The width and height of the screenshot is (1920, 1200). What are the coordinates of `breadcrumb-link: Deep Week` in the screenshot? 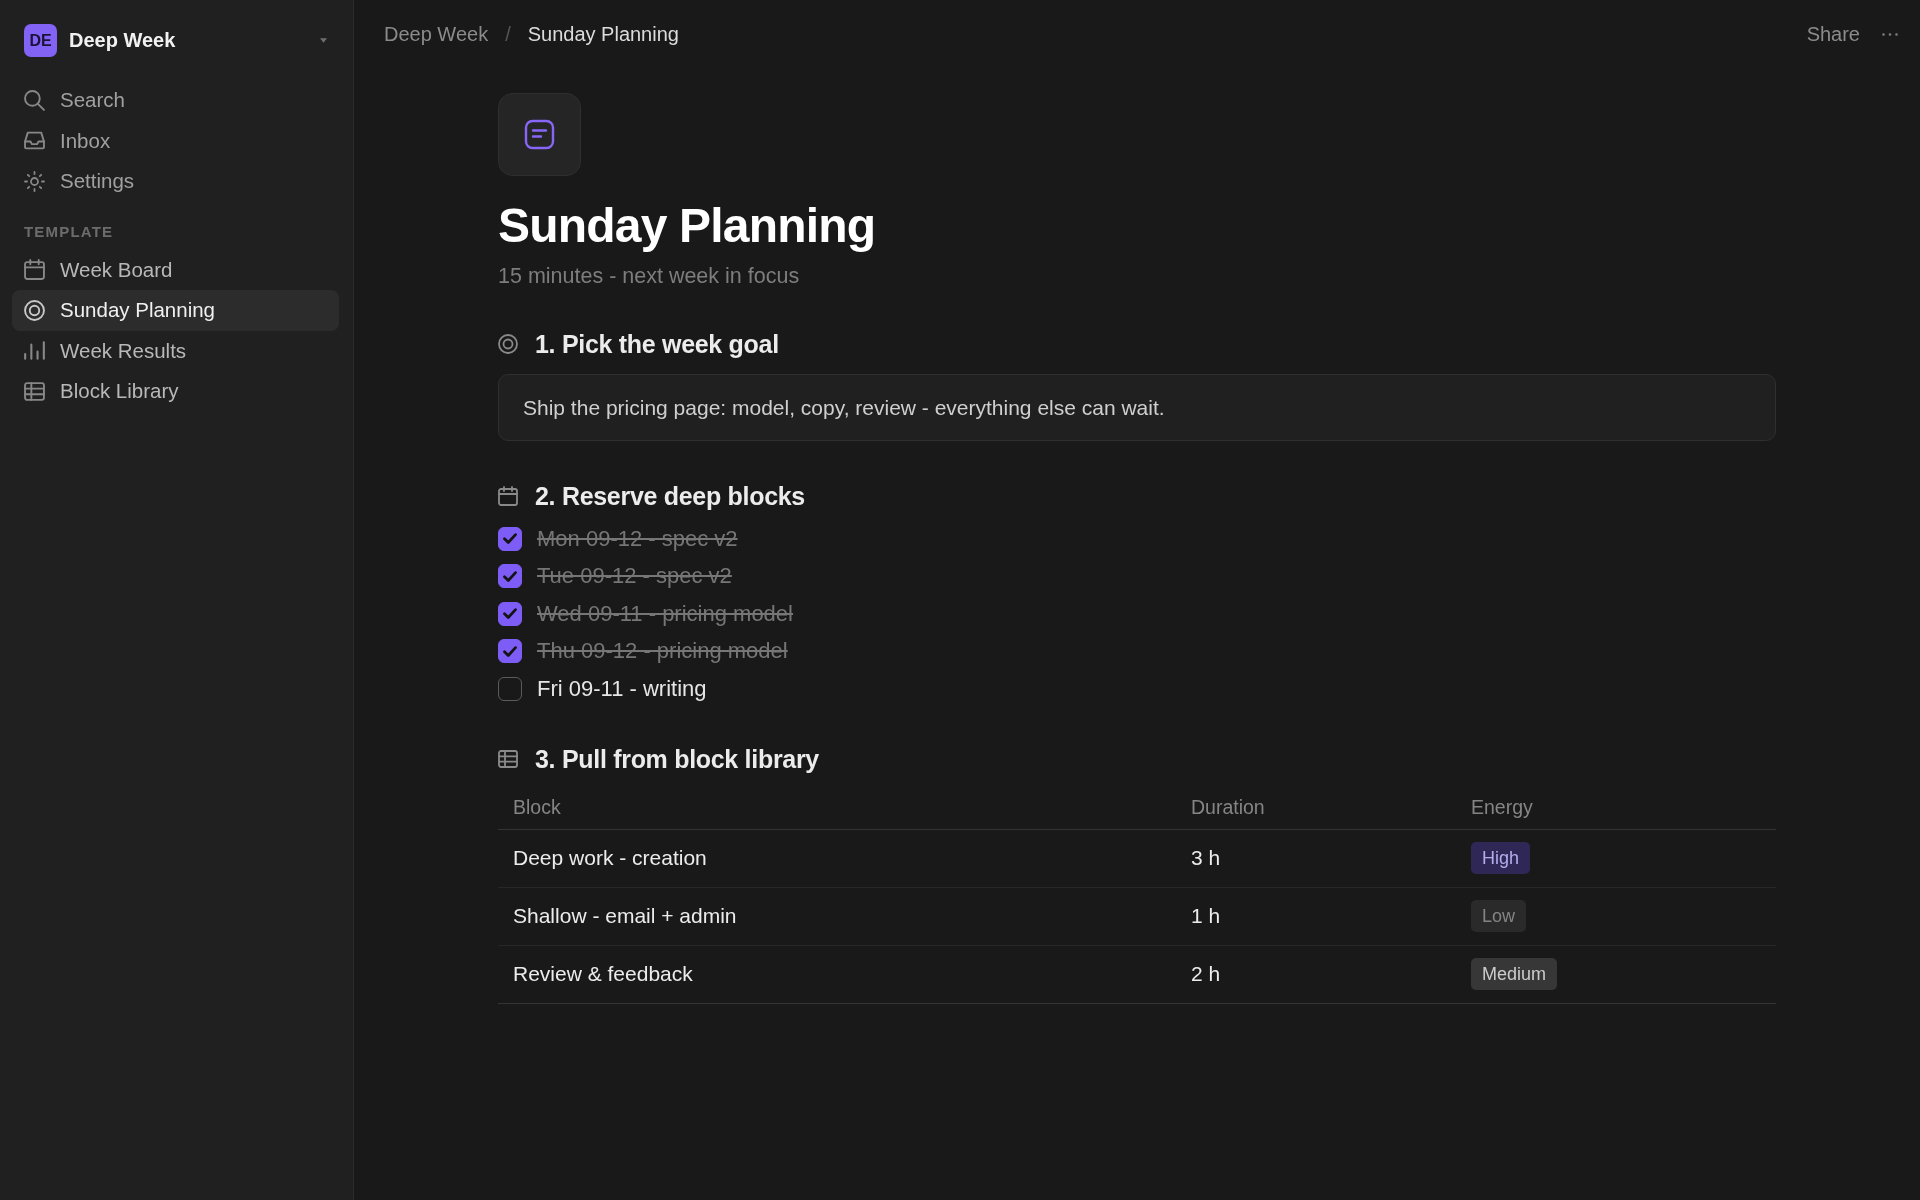 It's located at (436, 34).